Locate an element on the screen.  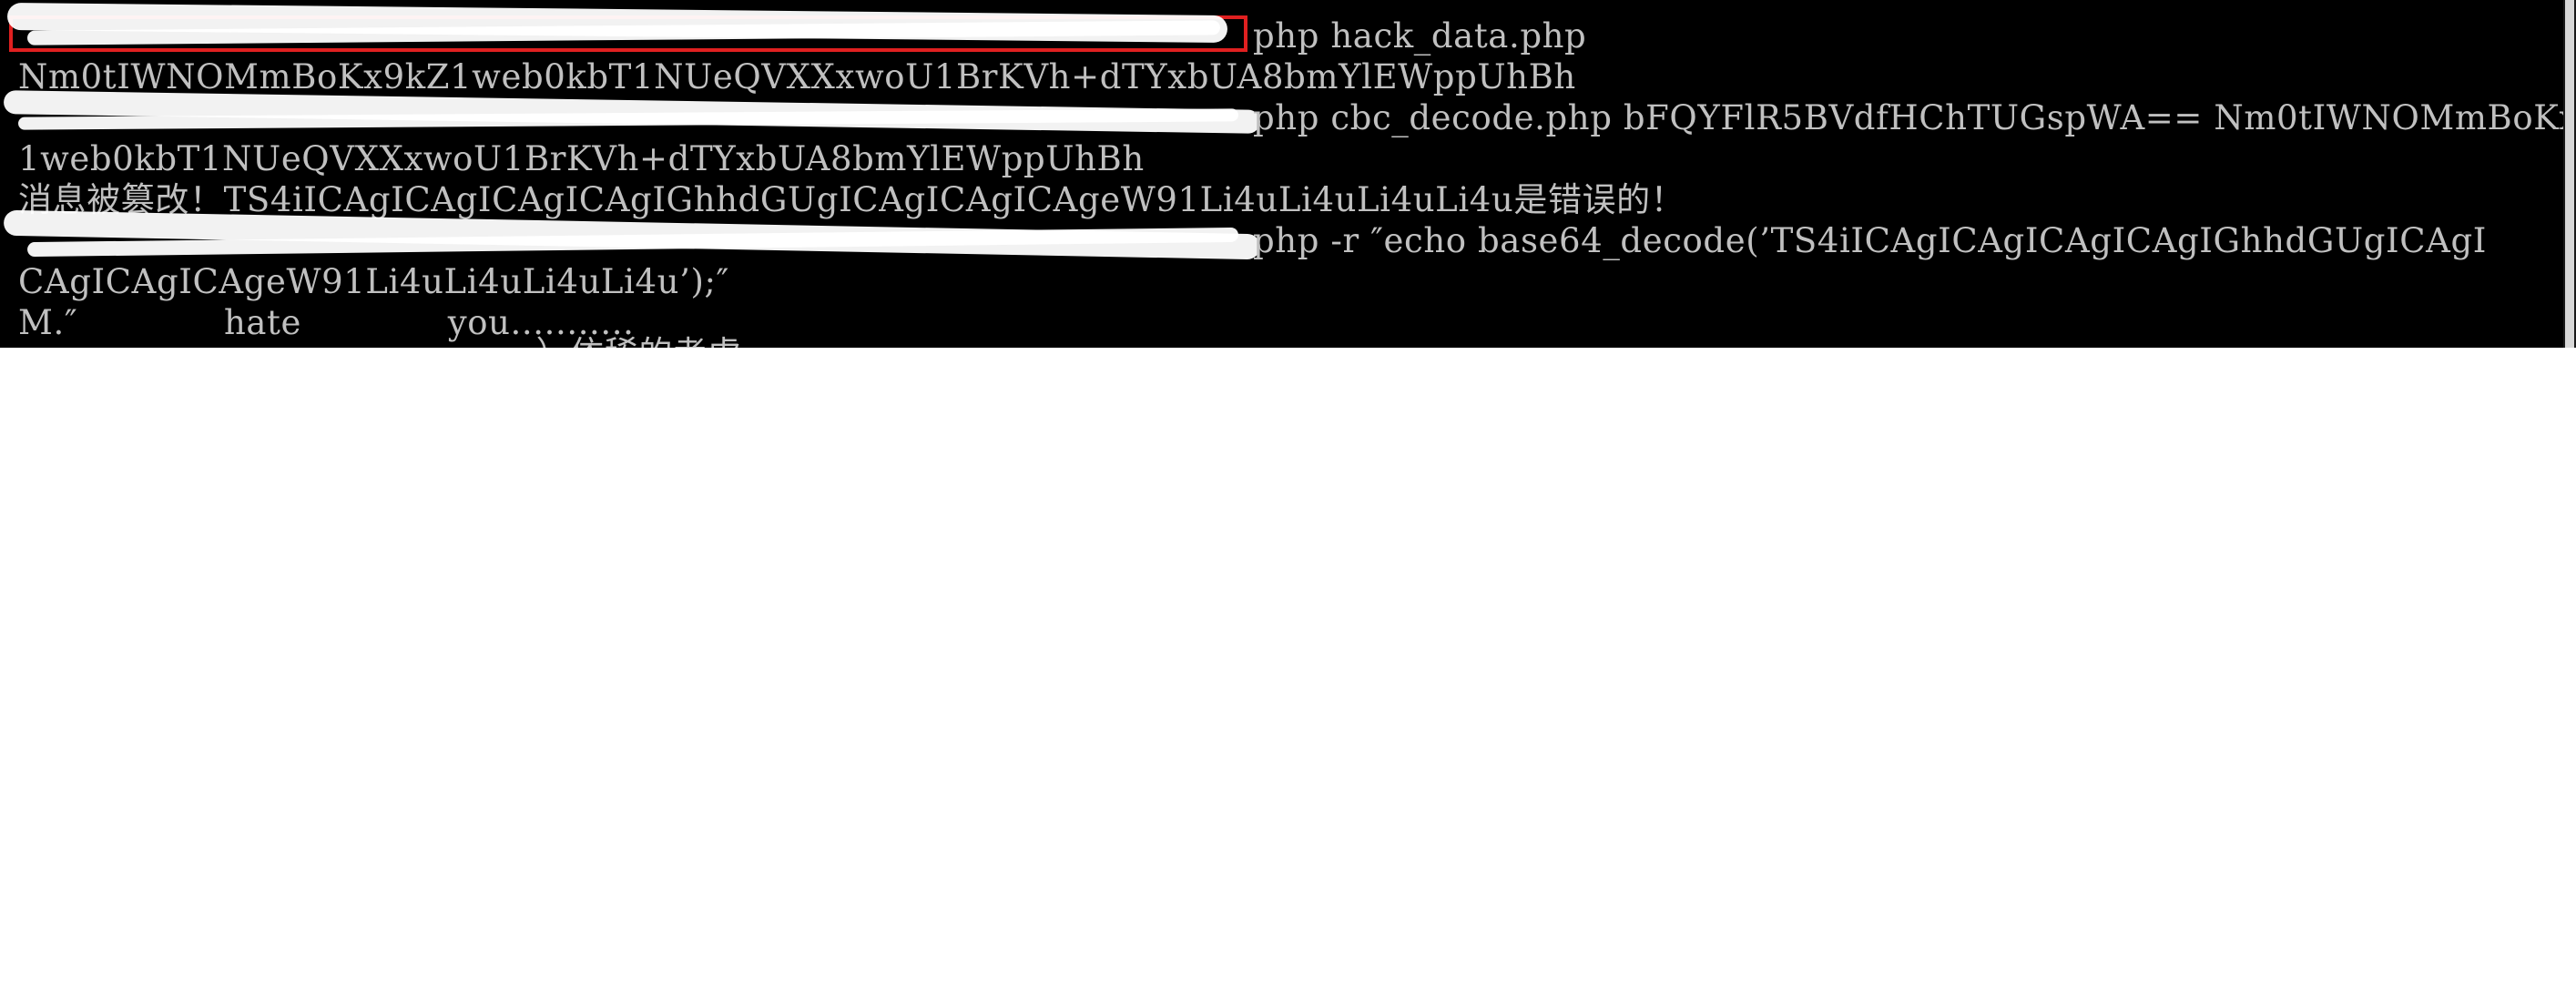
wrapped-line: CAgICAgICAgeW91Li4uLi4uLi4uLi4u’);″ is located at coordinates (373, 281).